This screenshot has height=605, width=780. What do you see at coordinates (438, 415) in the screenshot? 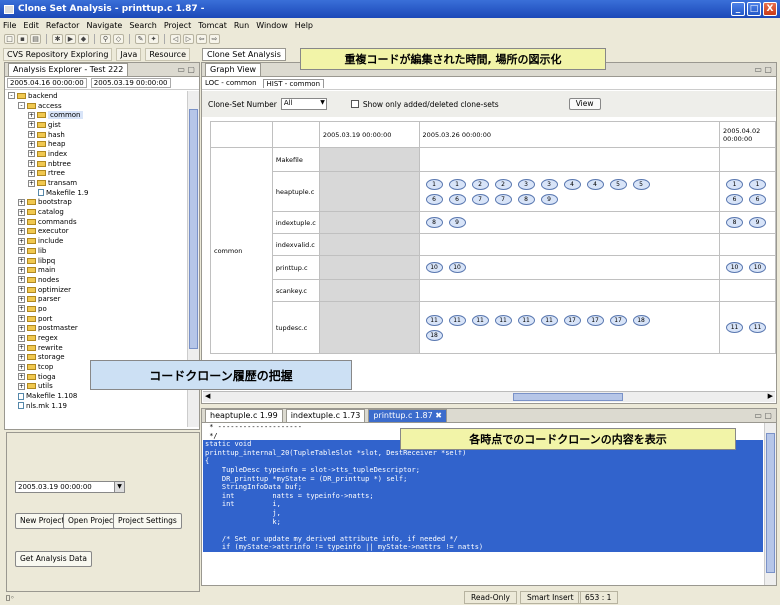
I see `close-icon: ✖` at bounding box center [438, 415].